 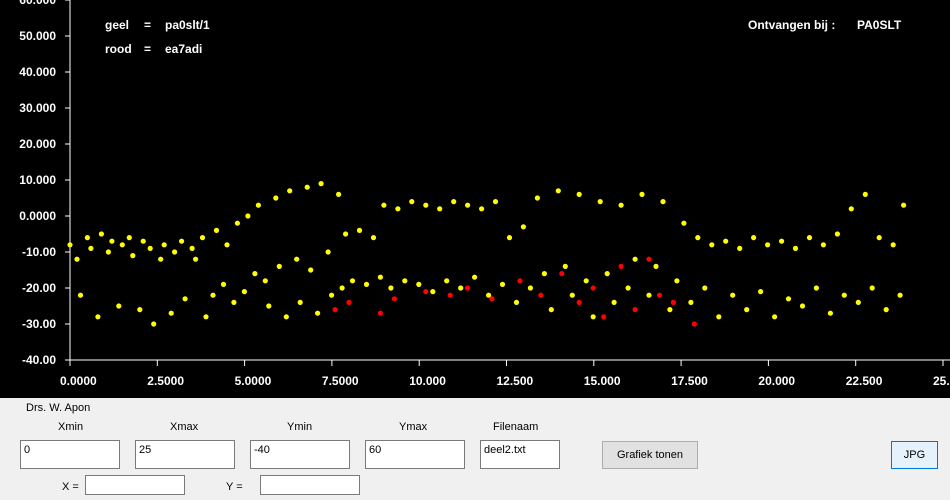 I want to click on y-tick-label: -10.00, so click(x=39, y=252).